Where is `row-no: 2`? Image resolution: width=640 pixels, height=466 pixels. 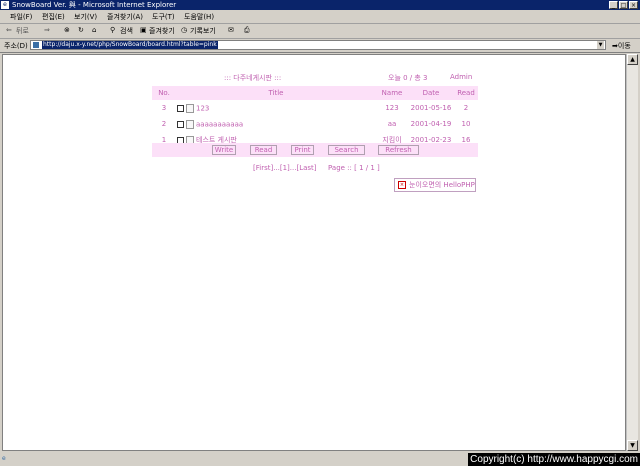 row-no: 2 is located at coordinates (164, 124).